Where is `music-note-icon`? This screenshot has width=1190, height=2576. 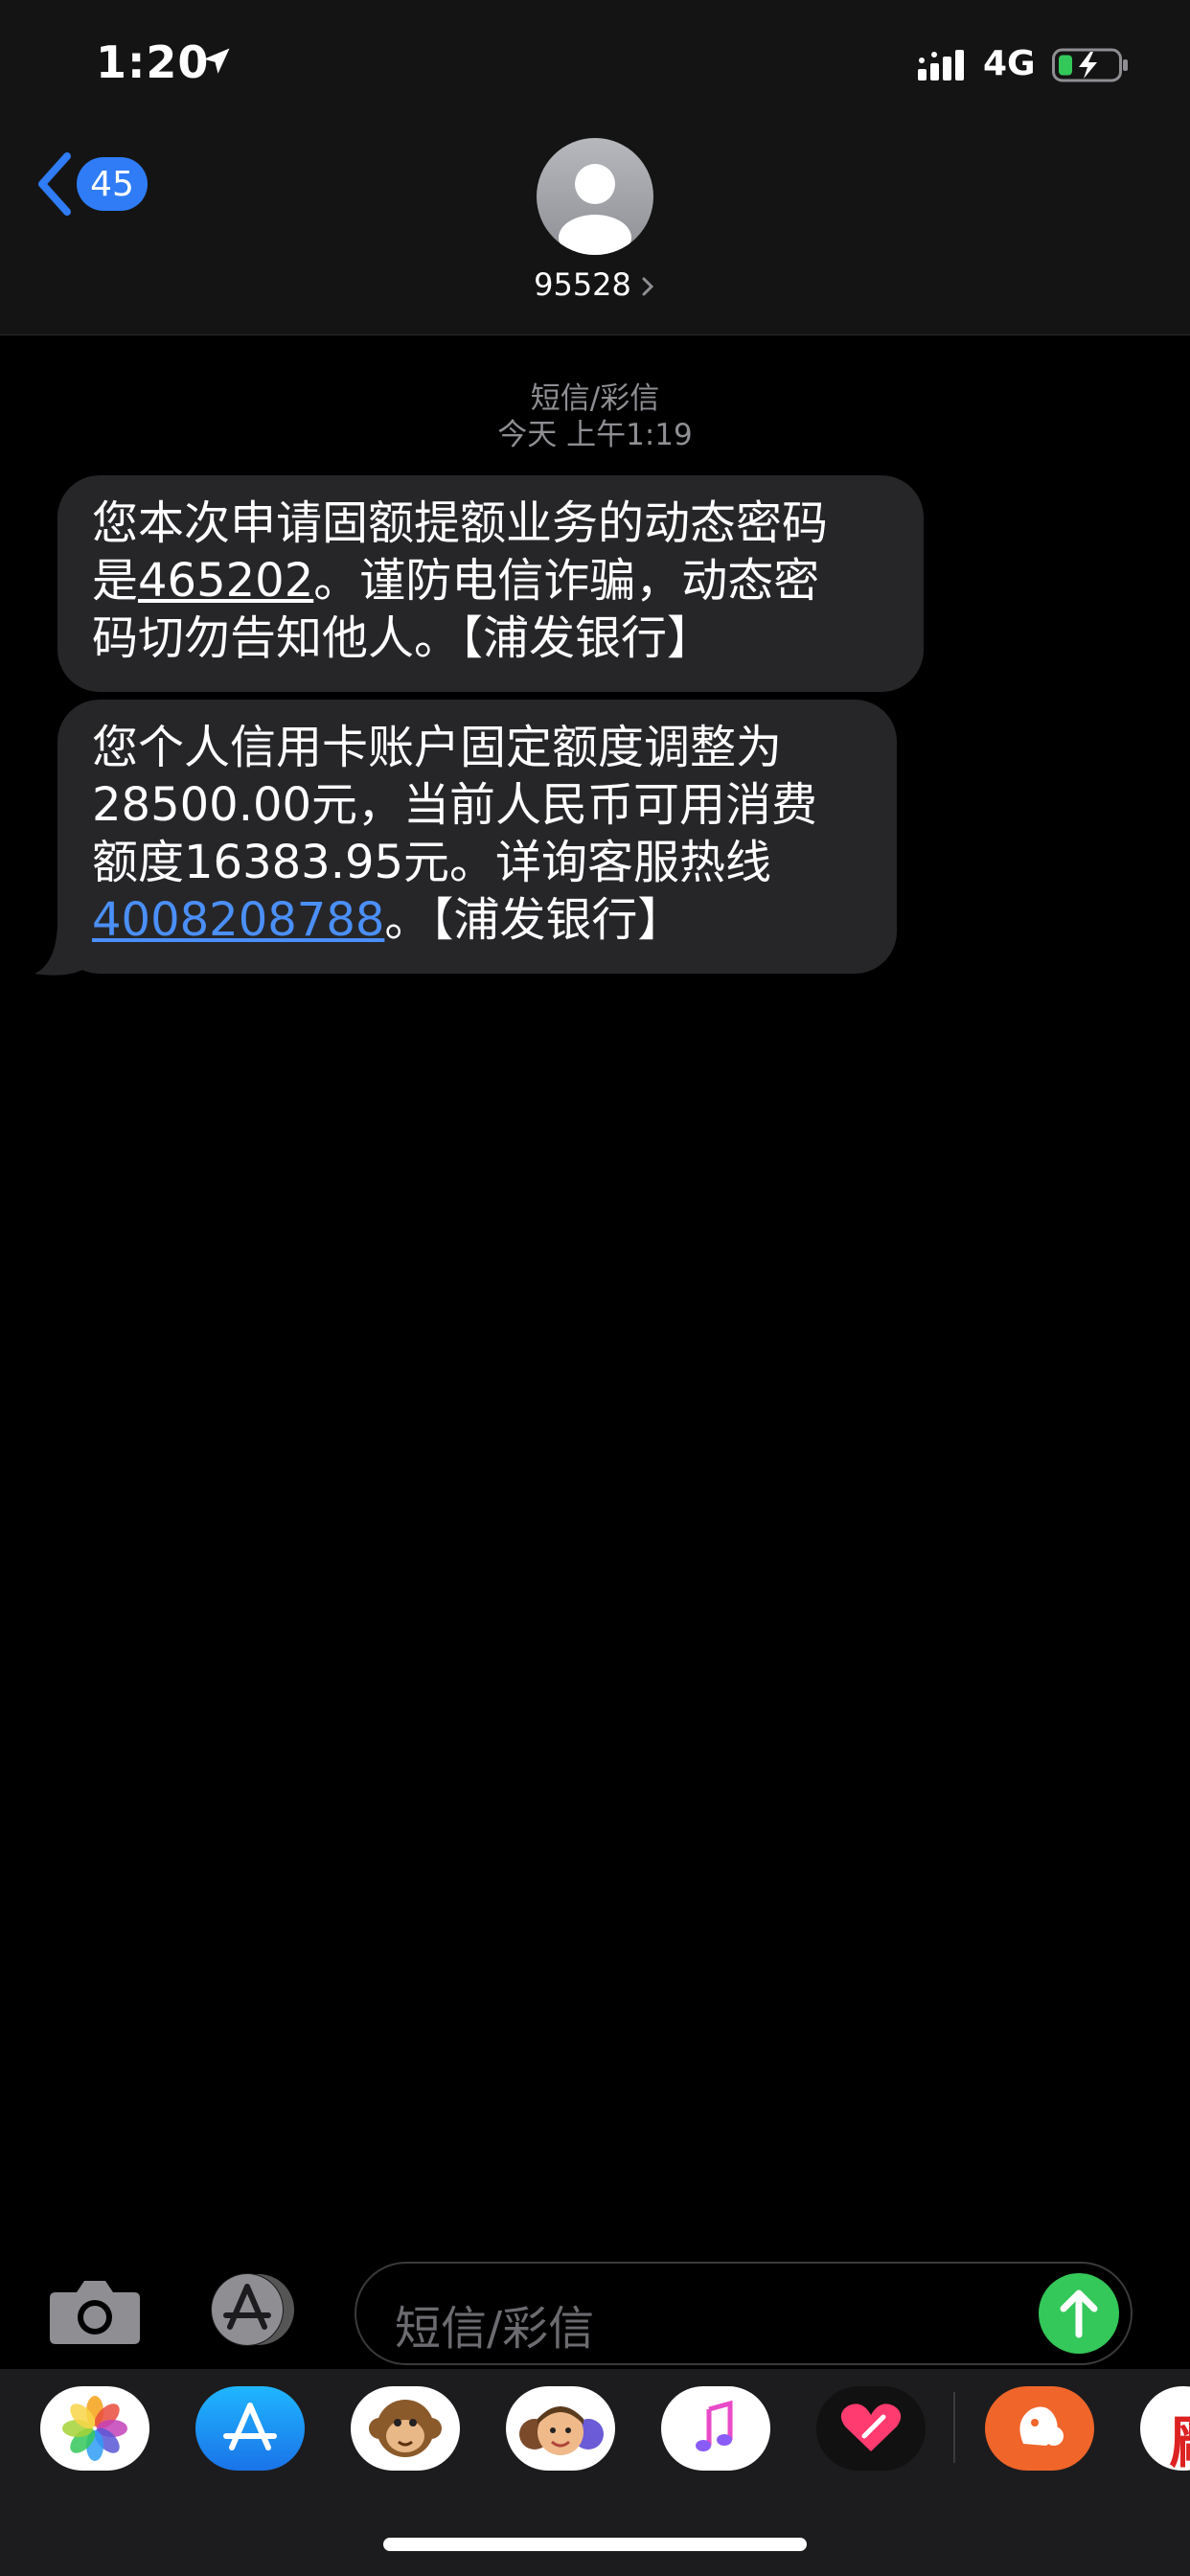
music-note-icon is located at coordinates (715, 2425).